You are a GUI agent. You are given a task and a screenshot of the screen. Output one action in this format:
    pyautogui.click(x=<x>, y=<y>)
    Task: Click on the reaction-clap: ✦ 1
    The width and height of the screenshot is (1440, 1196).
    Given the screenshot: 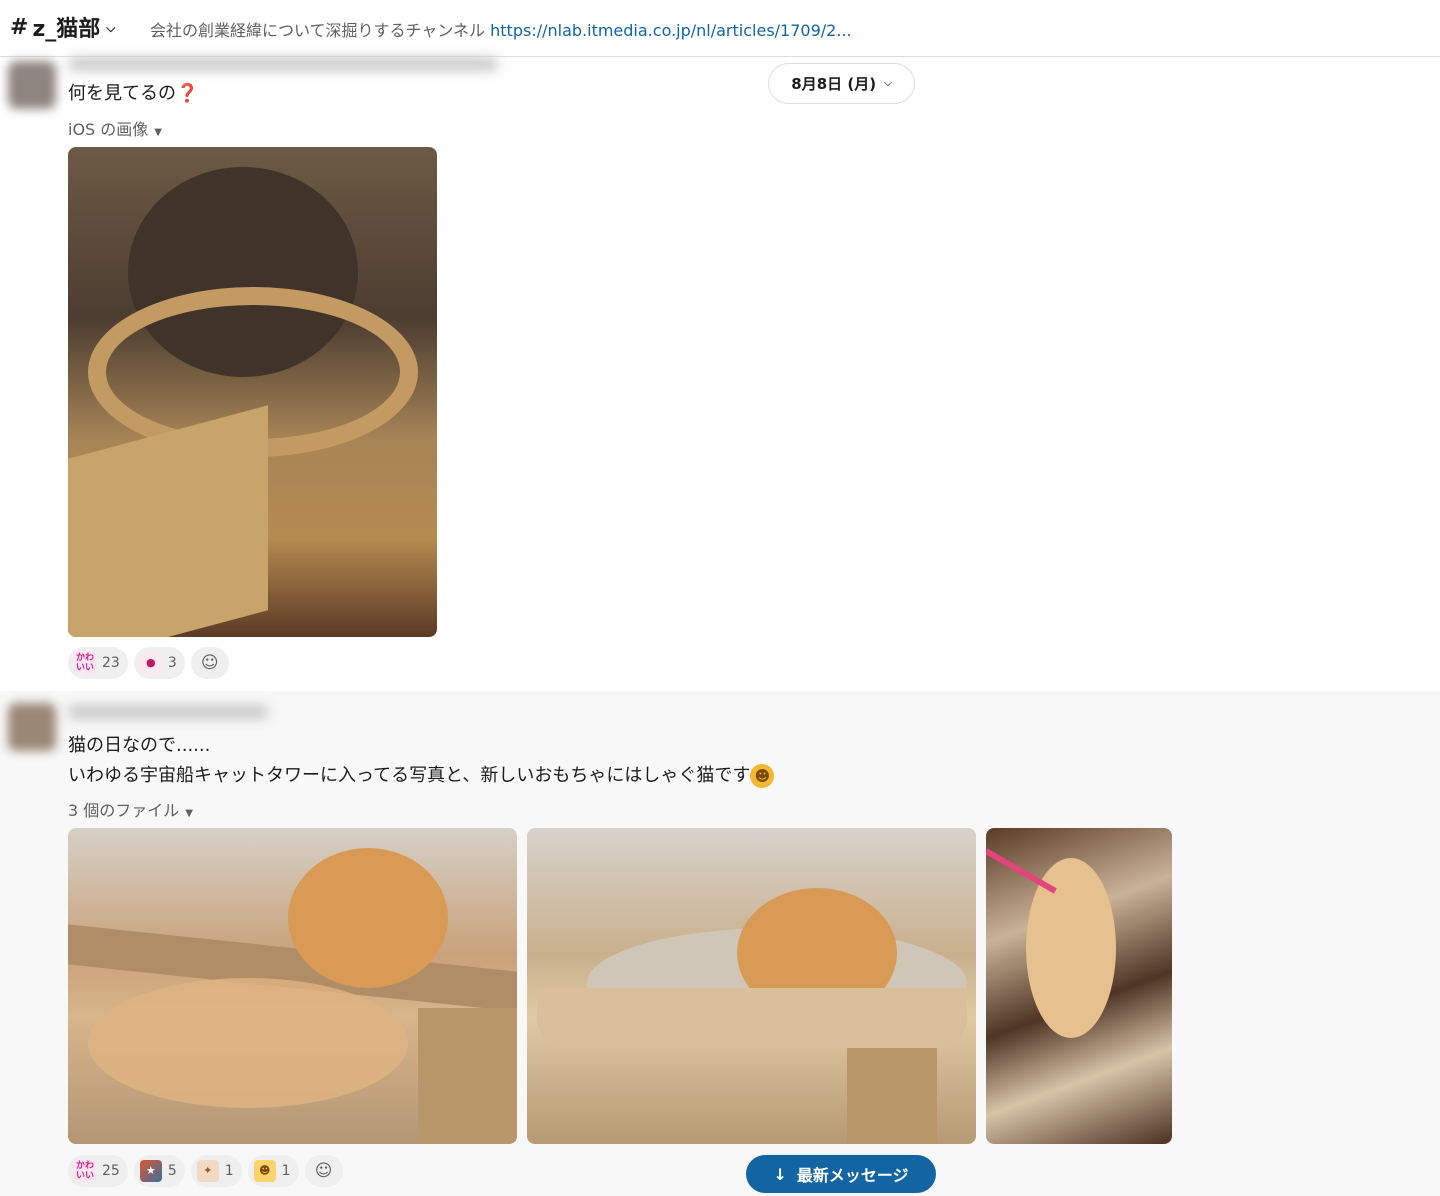 What is the action you would take?
    pyautogui.click(x=216, y=1171)
    